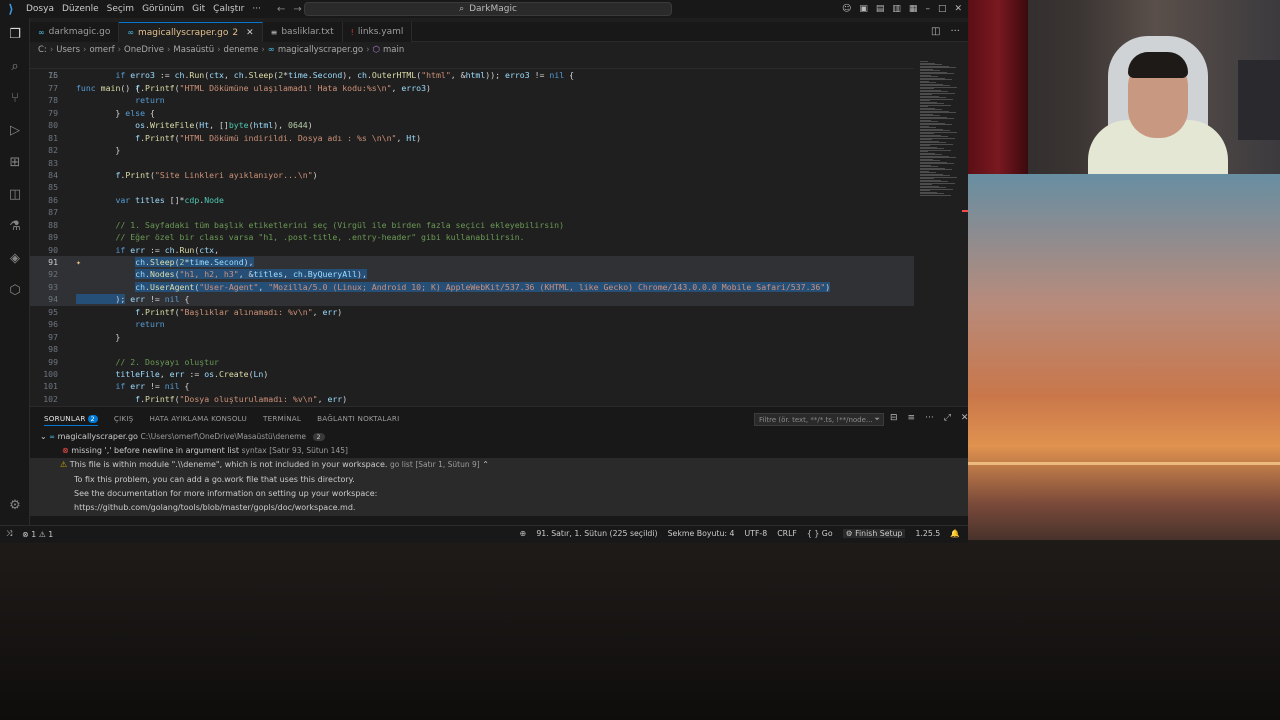 Image resolution: width=1280 pixels, height=720 pixels. I want to click on breadcrumb-item: OneDrive, so click(144, 50).